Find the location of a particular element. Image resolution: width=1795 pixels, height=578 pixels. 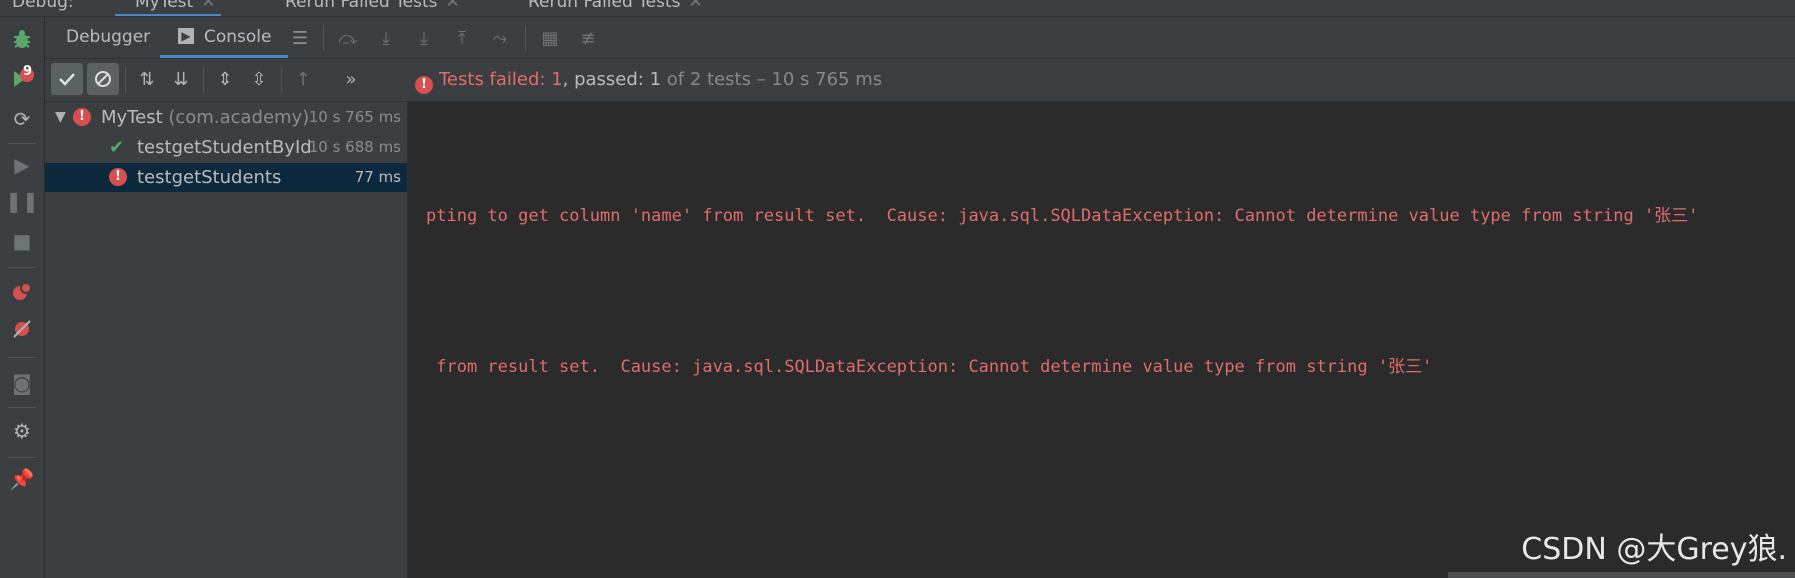

horizontal-scrollbar is located at coordinates (1621, 575).